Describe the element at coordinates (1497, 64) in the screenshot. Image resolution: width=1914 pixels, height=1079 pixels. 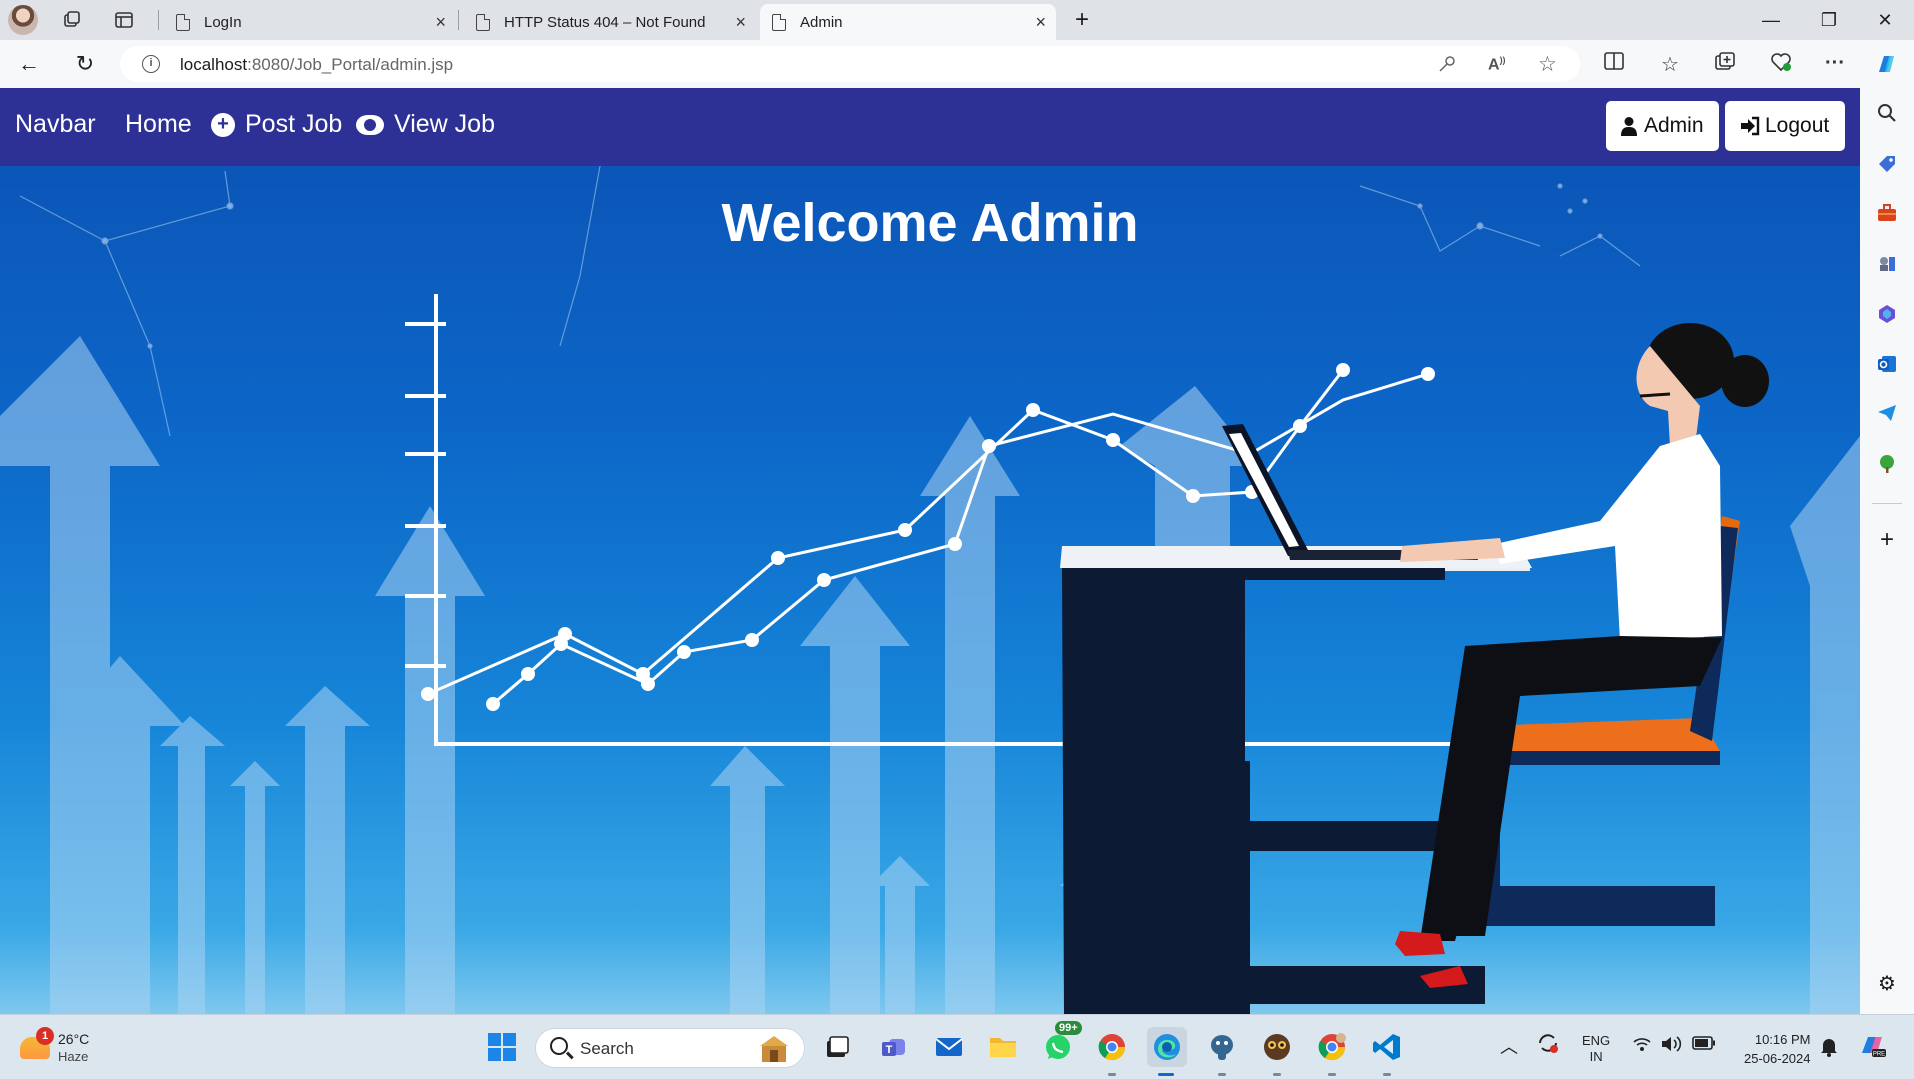
I see `read-aloud-icon: A))` at that location.